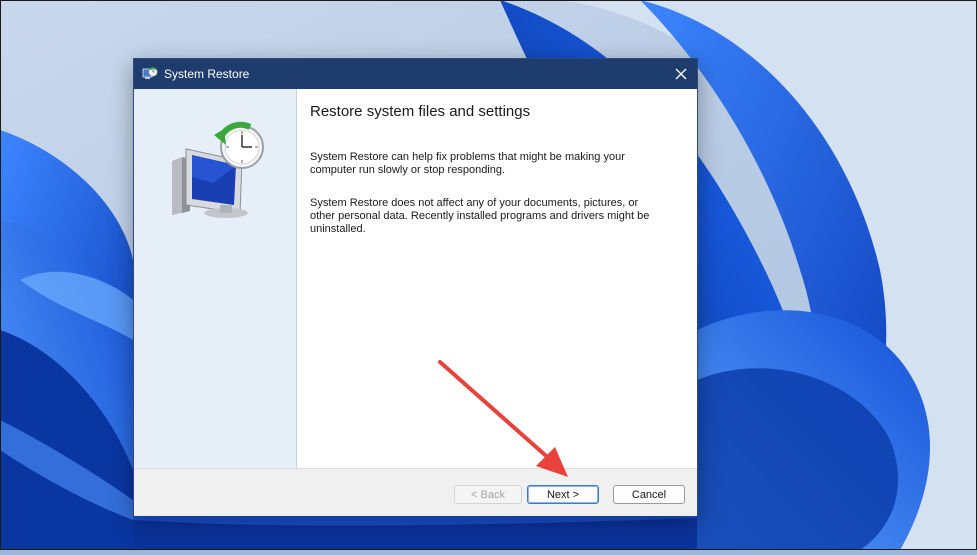 This screenshot has height=555, width=977. I want to click on next-button: Next >, so click(563, 494).